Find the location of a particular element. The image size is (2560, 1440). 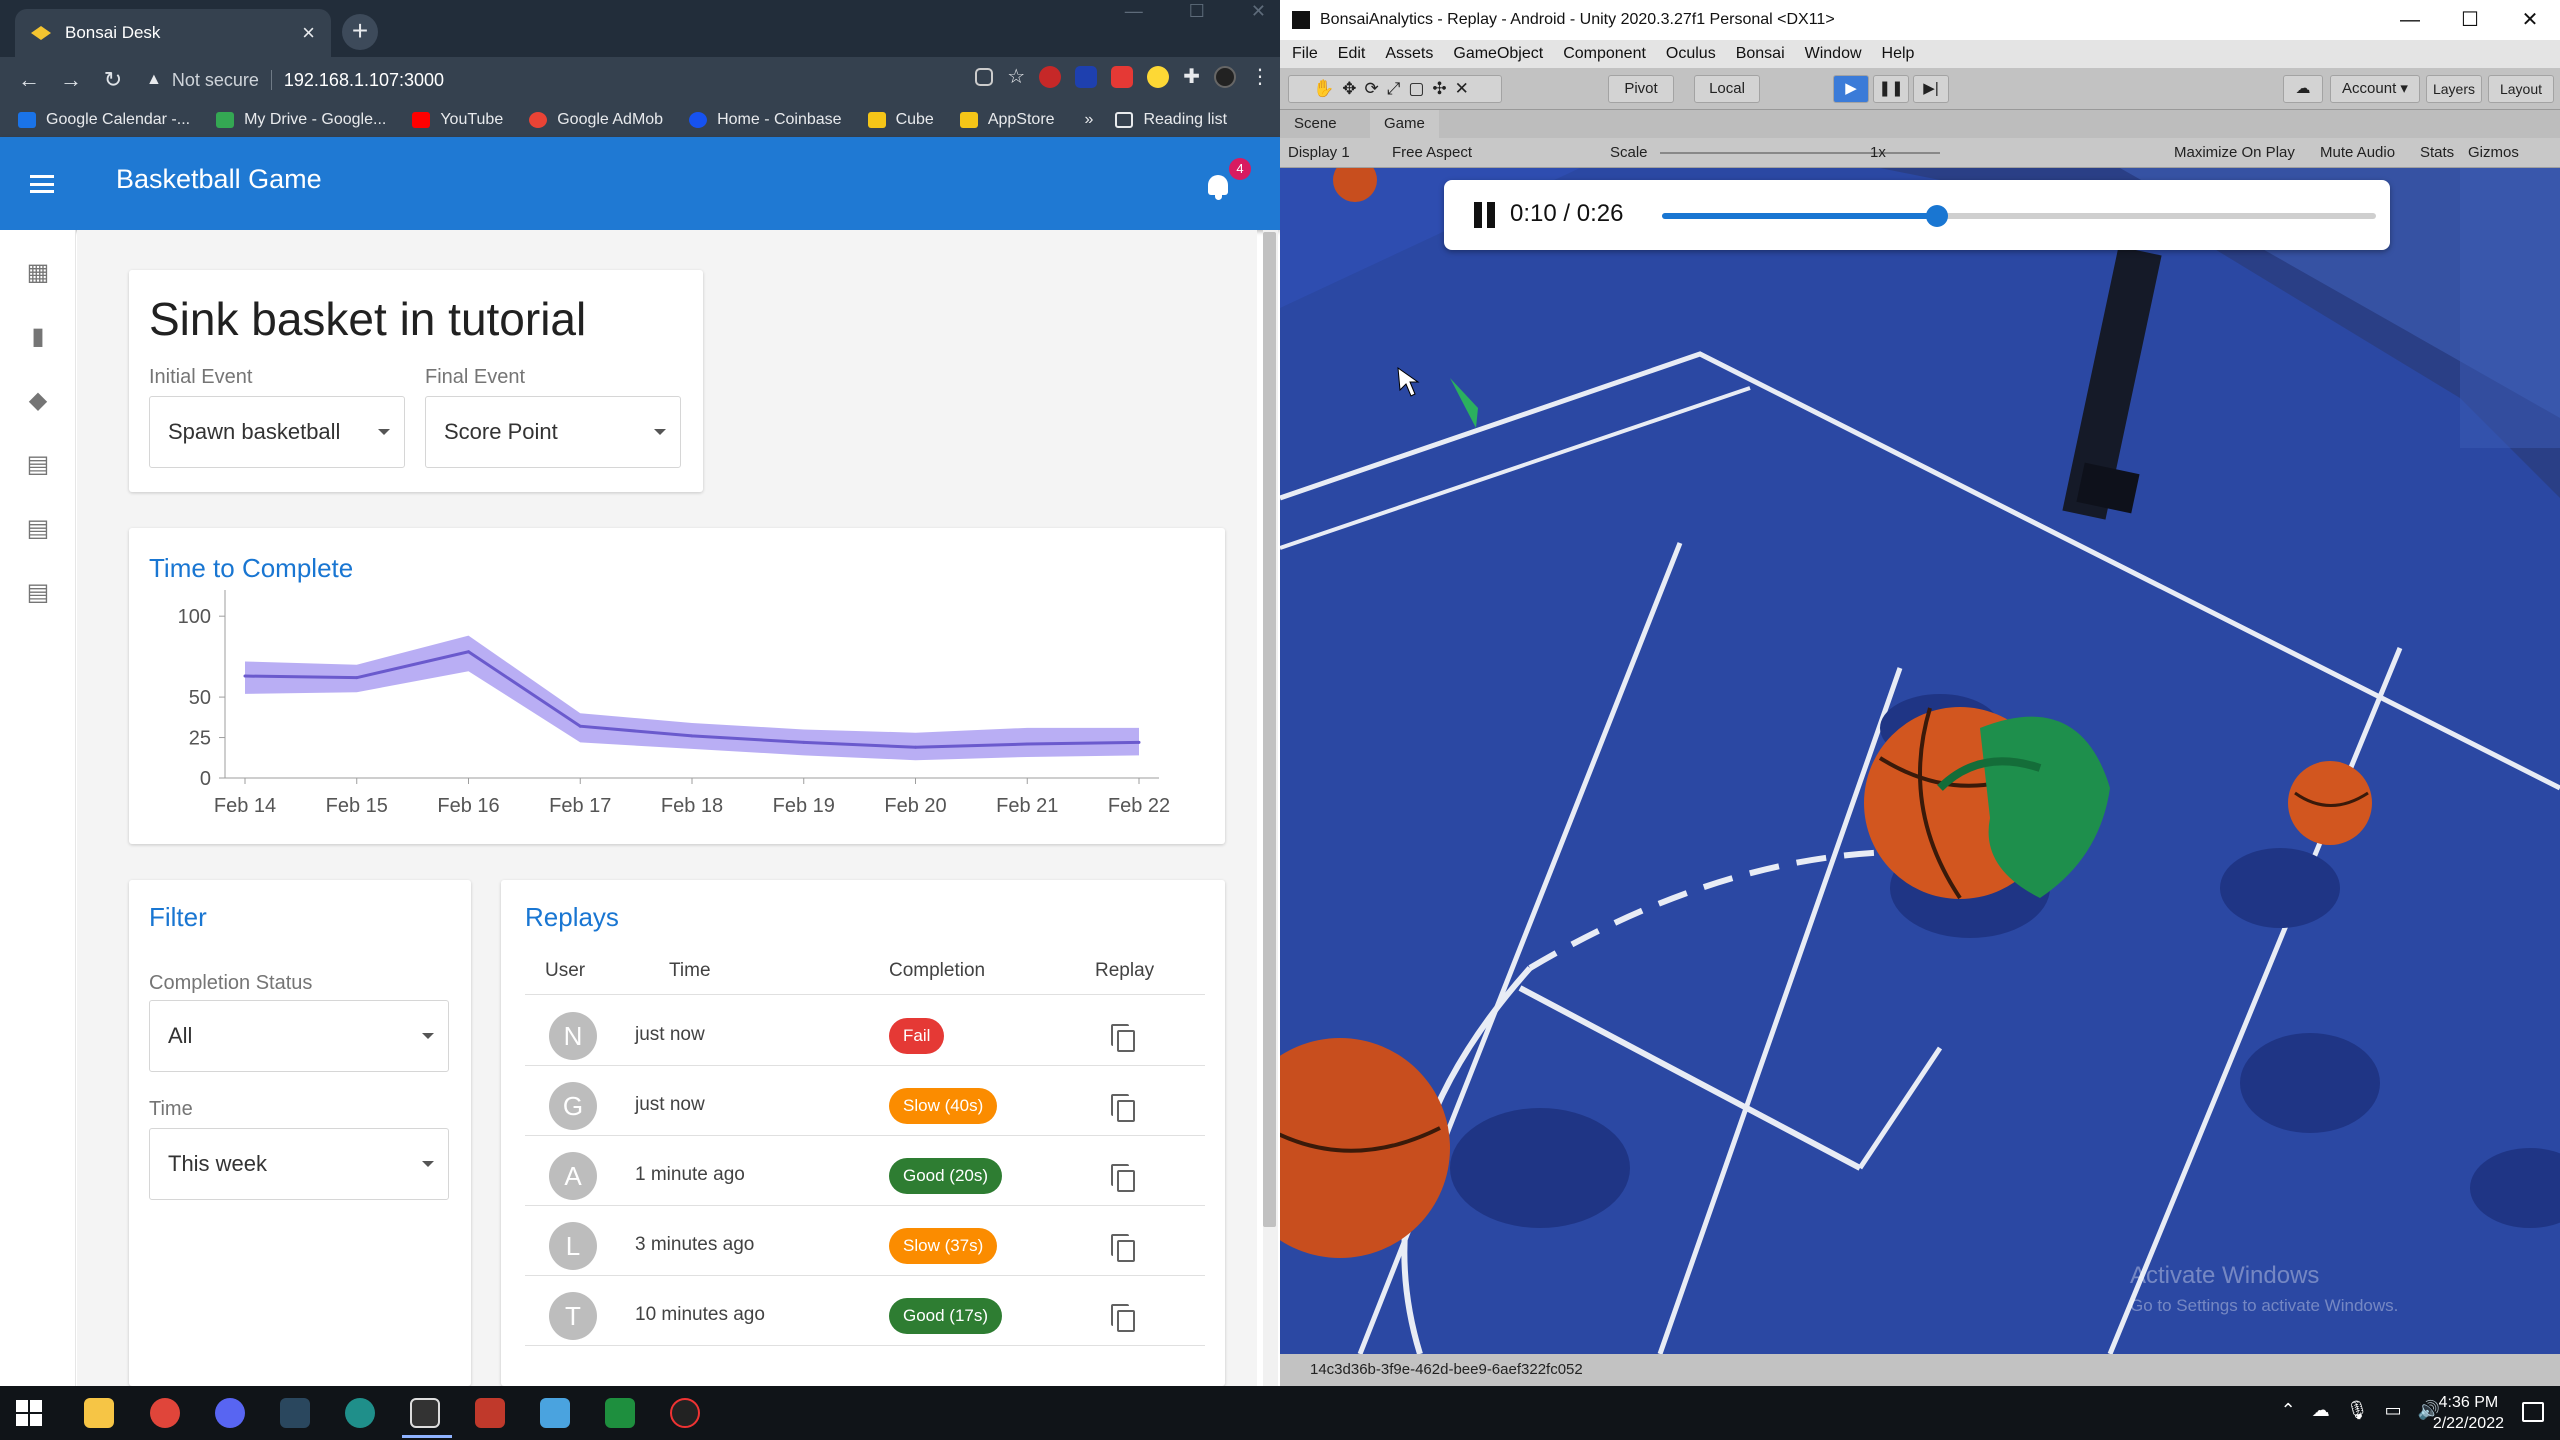

account-dropdown: Account ▾ is located at coordinates (2375, 89).